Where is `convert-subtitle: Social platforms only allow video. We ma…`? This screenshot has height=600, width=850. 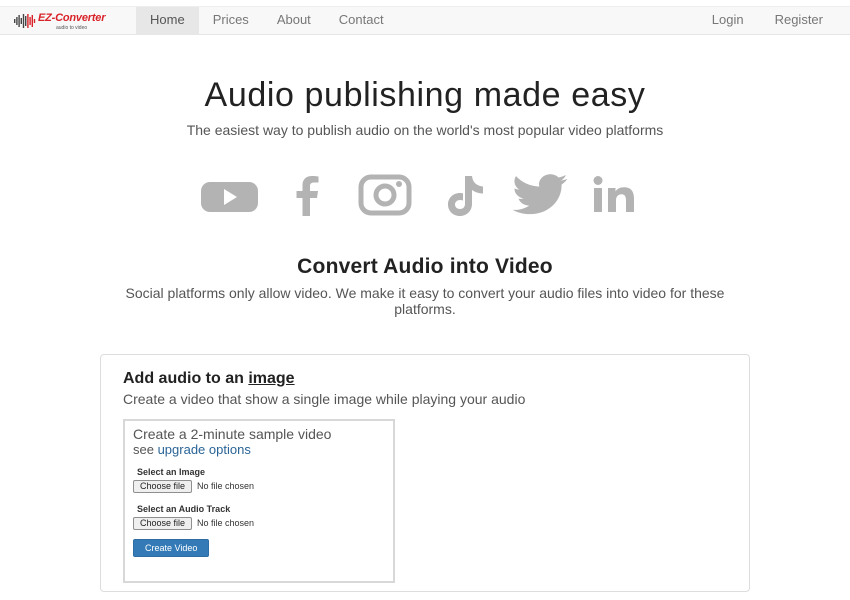 convert-subtitle: Social platforms only allow video. We ma… is located at coordinates (425, 301).